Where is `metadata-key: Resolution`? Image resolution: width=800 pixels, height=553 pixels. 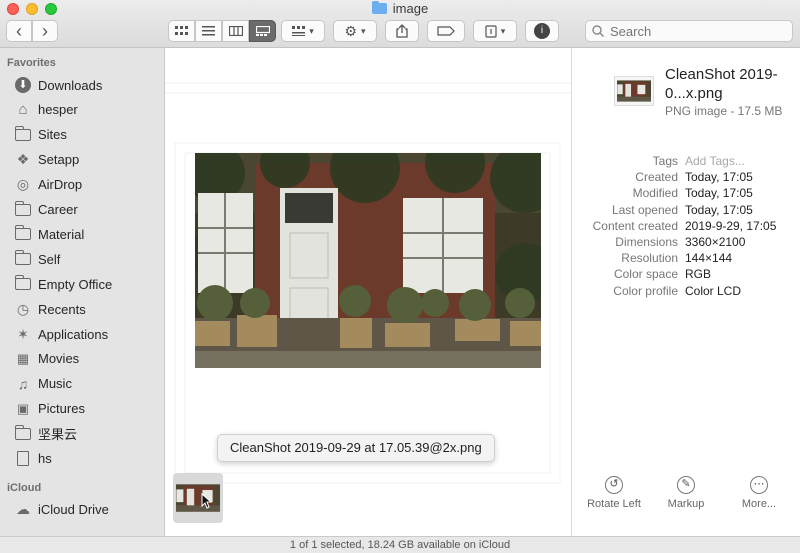 metadata-key: Resolution is located at coordinates (649, 258).